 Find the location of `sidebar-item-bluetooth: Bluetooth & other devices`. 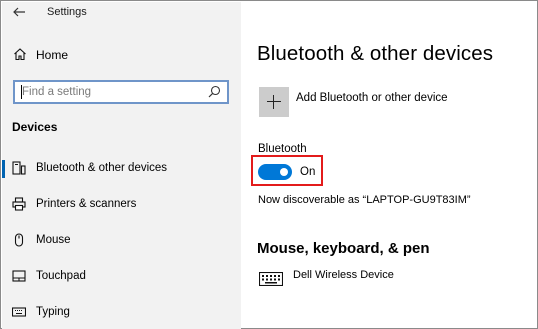

sidebar-item-bluetooth: Bluetooth & other devices is located at coordinates (121, 169).